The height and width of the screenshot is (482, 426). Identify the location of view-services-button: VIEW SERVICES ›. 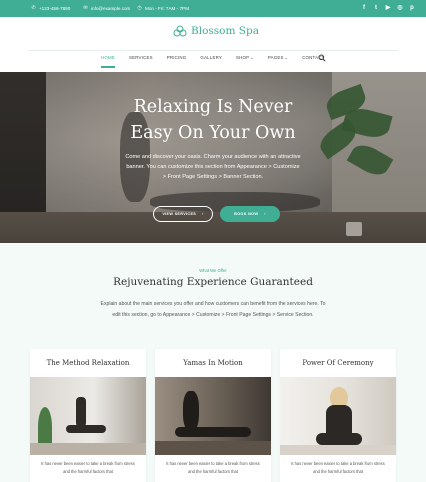
(183, 214).